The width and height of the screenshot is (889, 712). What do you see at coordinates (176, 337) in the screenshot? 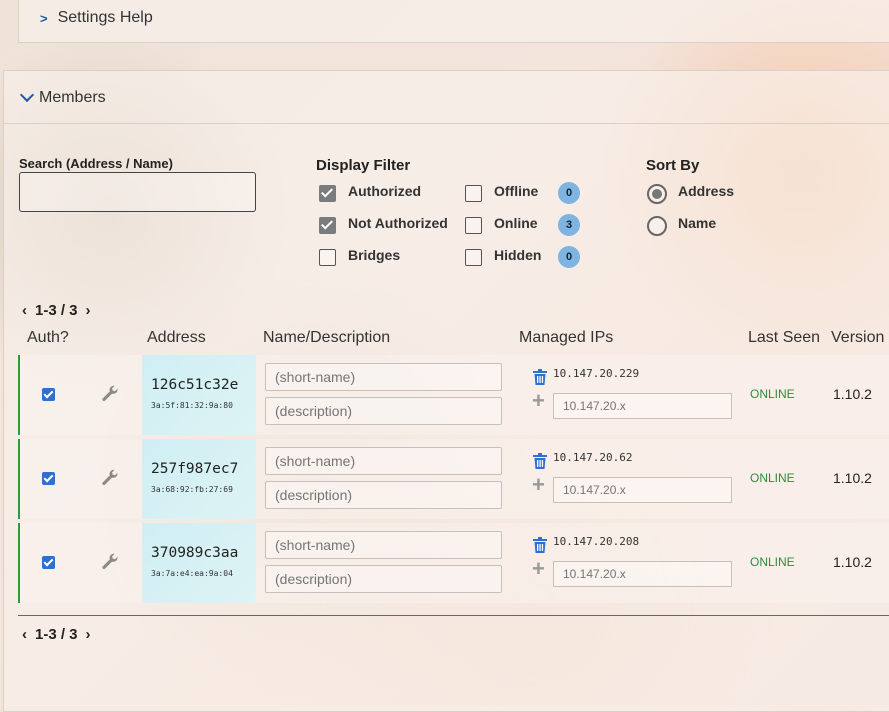
I see `column-header-address: Address` at bounding box center [176, 337].